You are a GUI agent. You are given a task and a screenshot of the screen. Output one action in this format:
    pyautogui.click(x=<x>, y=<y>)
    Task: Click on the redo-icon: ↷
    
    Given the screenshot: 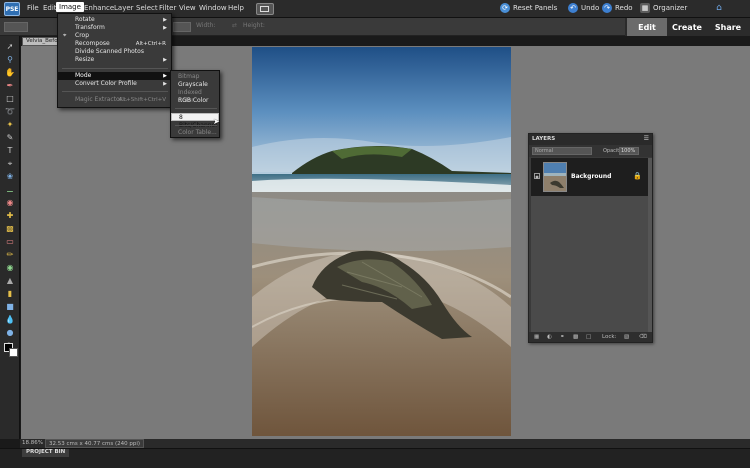 What is the action you would take?
    pyautogui.click(x=607, y=8)
    